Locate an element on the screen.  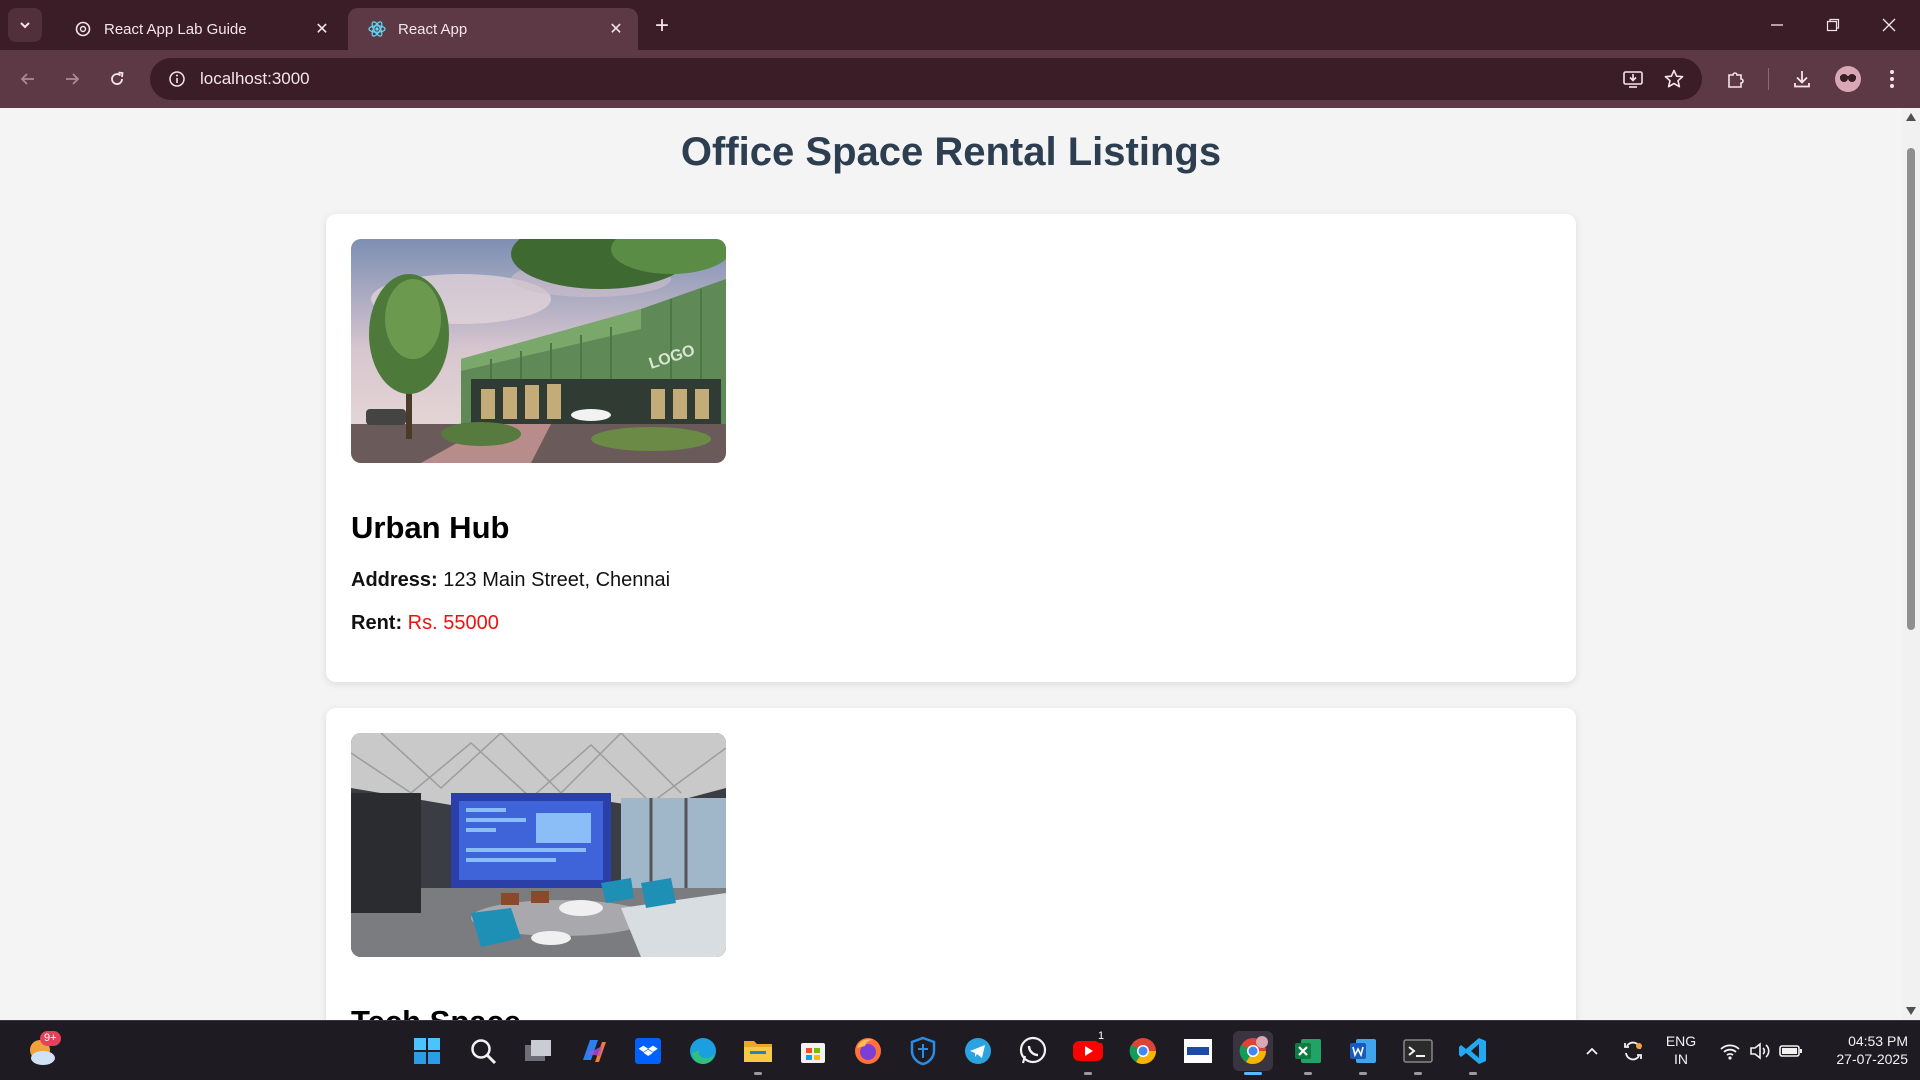
taskbar-app-microsoft-store is located at coordinates (813, 1051).